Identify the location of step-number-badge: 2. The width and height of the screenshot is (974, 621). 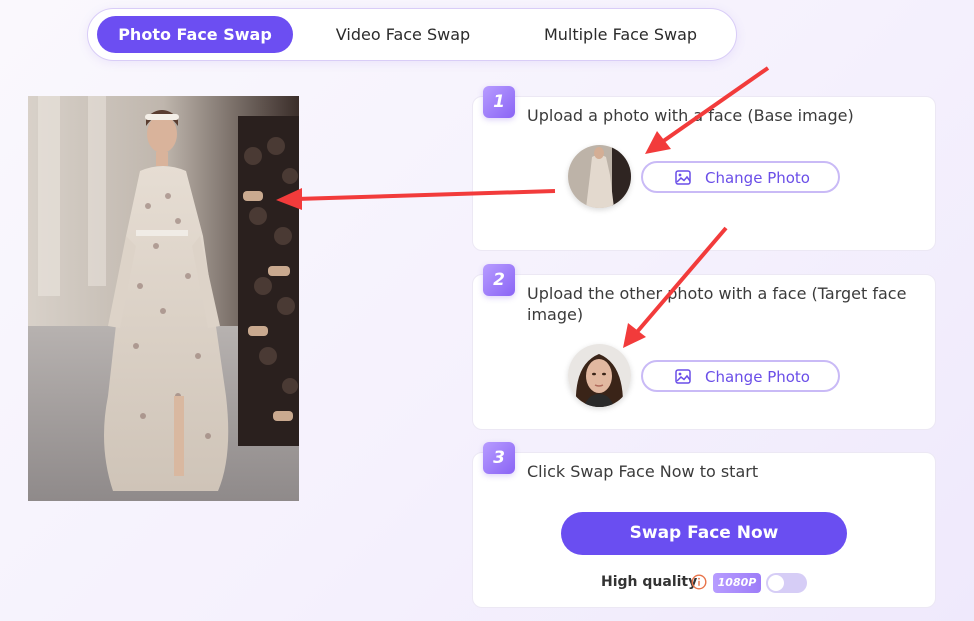
(499, 280).